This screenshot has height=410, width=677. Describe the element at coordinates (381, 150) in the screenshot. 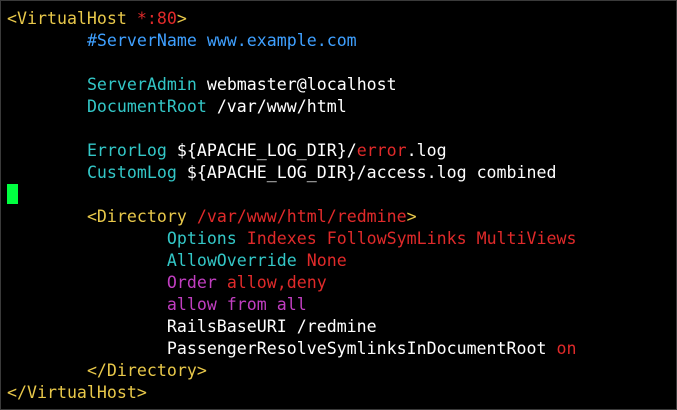

I see `code-token: error` at that location.